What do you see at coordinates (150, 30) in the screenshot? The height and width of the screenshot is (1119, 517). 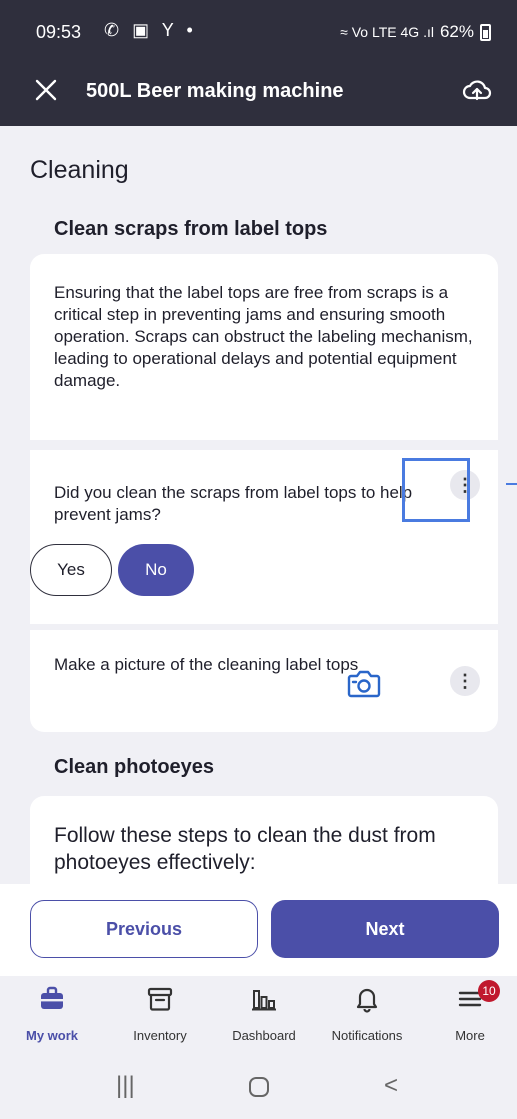 I see `status-notification-icons: ✆ ▣ Y •` at bounding box center [150, 30].